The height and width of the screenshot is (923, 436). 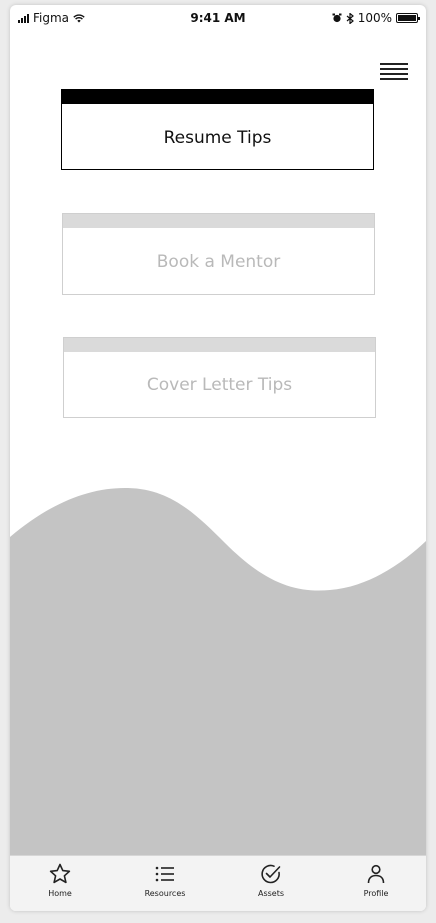 I want to click on card-resume-tips: Resume Tips, so click(x=217, y=129).